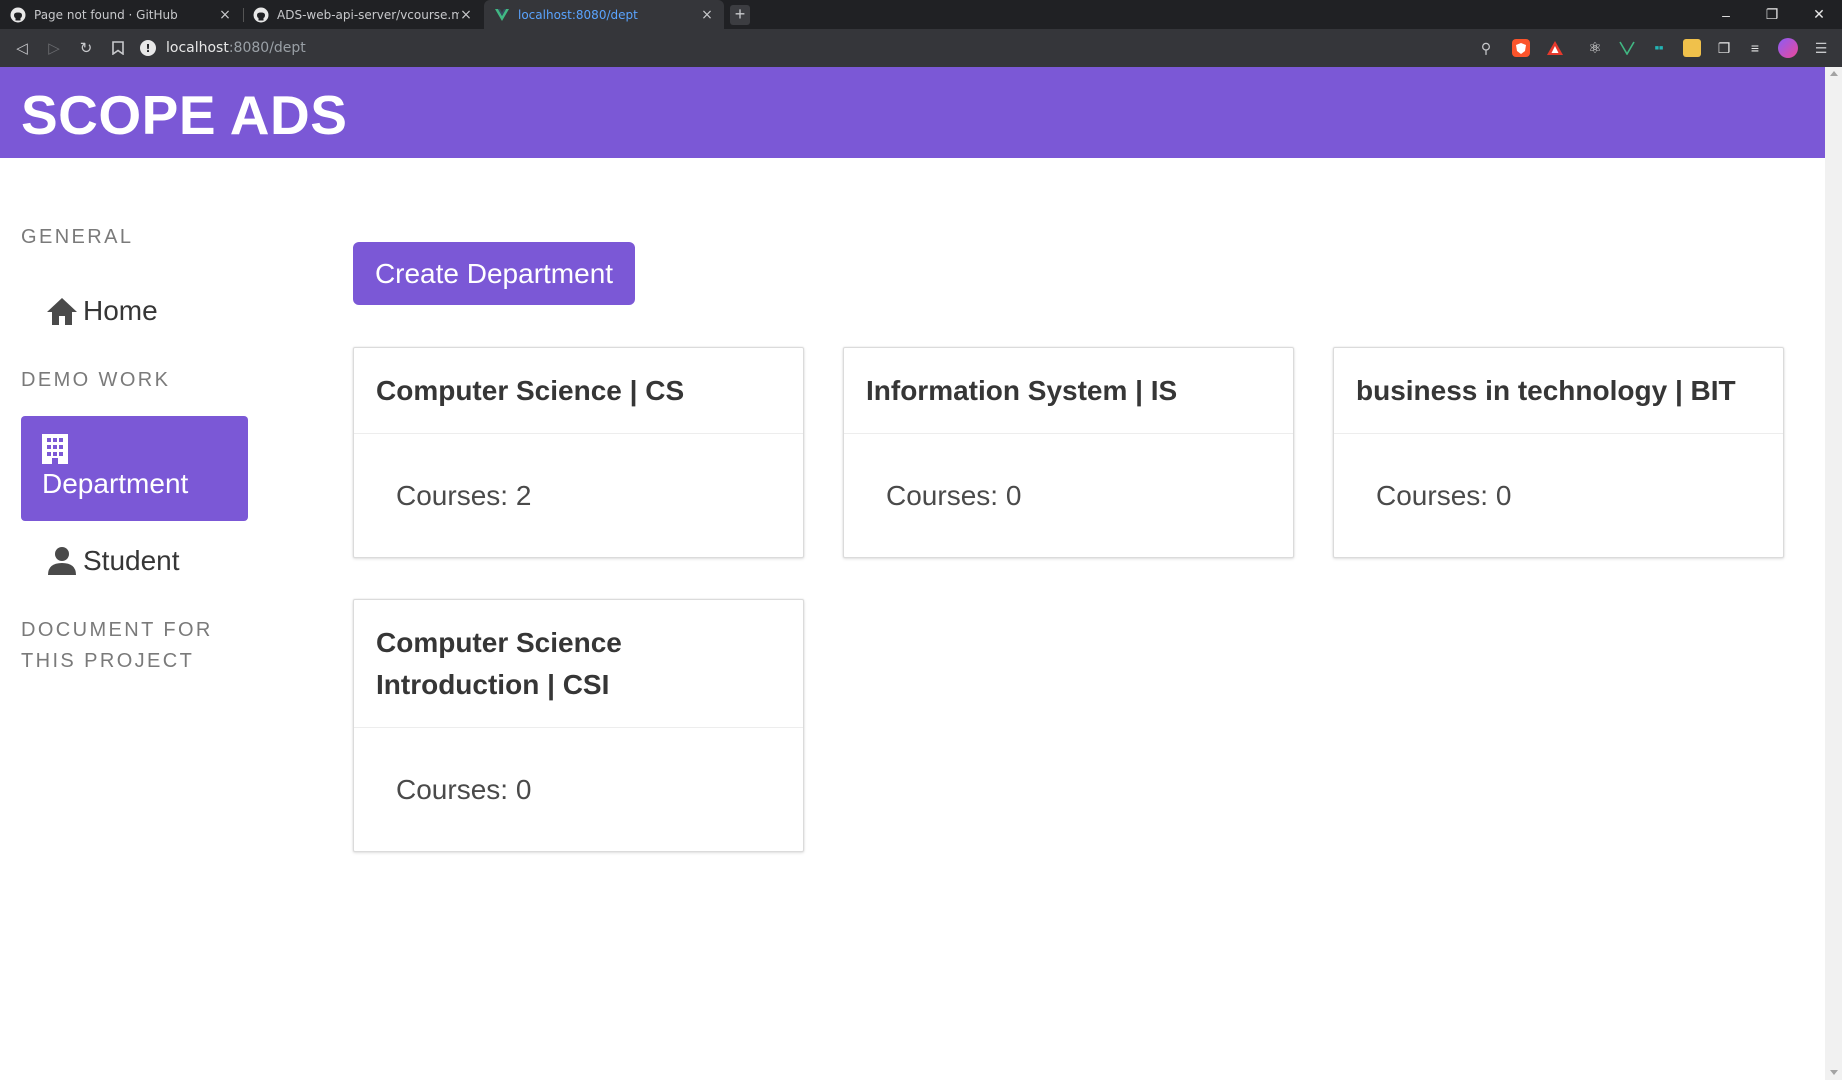  I want to click on tab-title: localhost:8080/dept, so click(578, 14).